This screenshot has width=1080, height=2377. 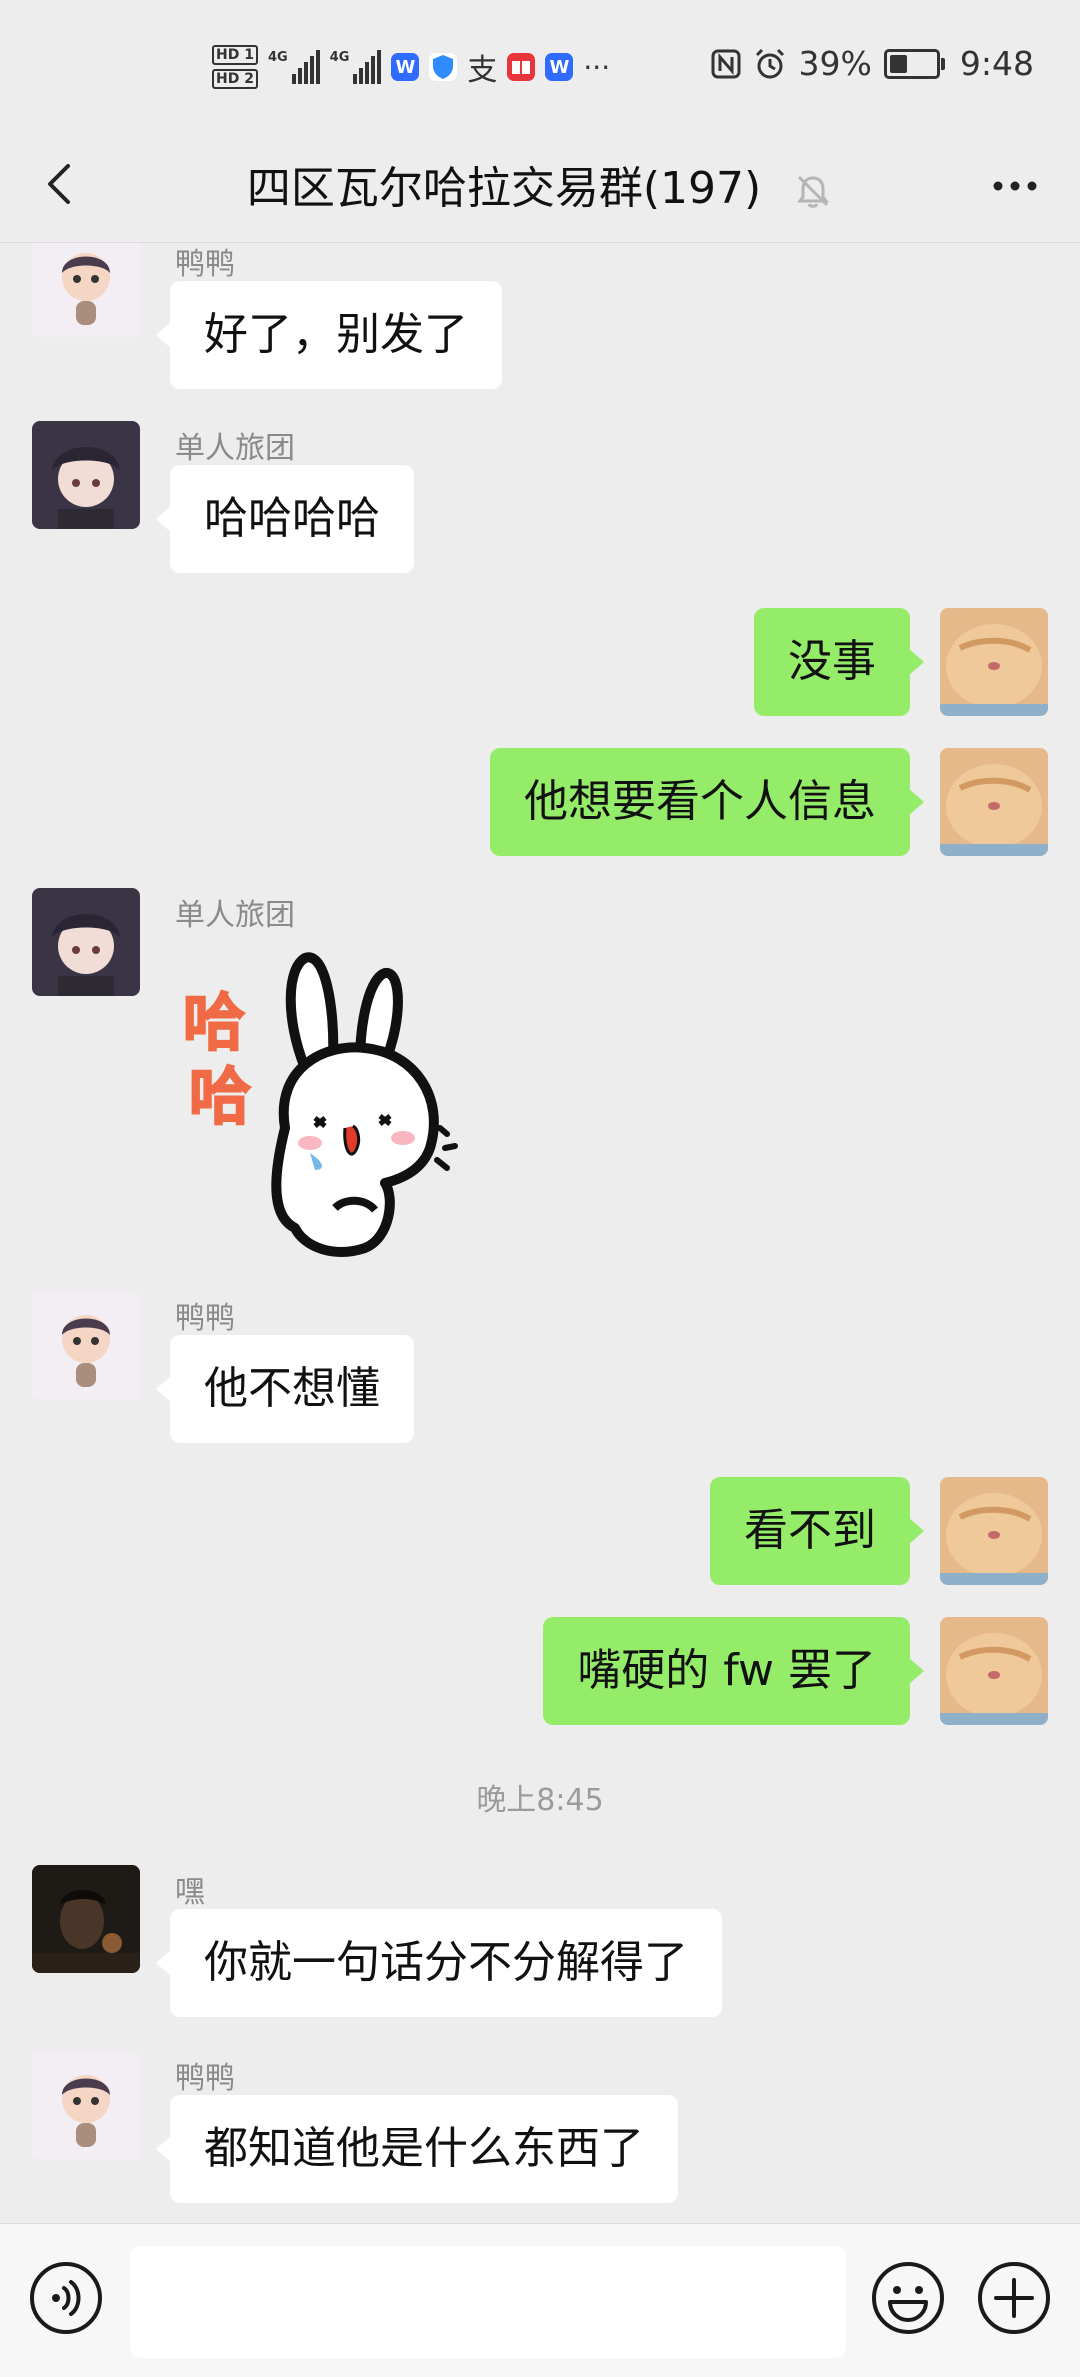 What do you see at coordinates (482, 70) in the screenshot?
I see `alipay-icon: 支` at bounding box center [482, 70].